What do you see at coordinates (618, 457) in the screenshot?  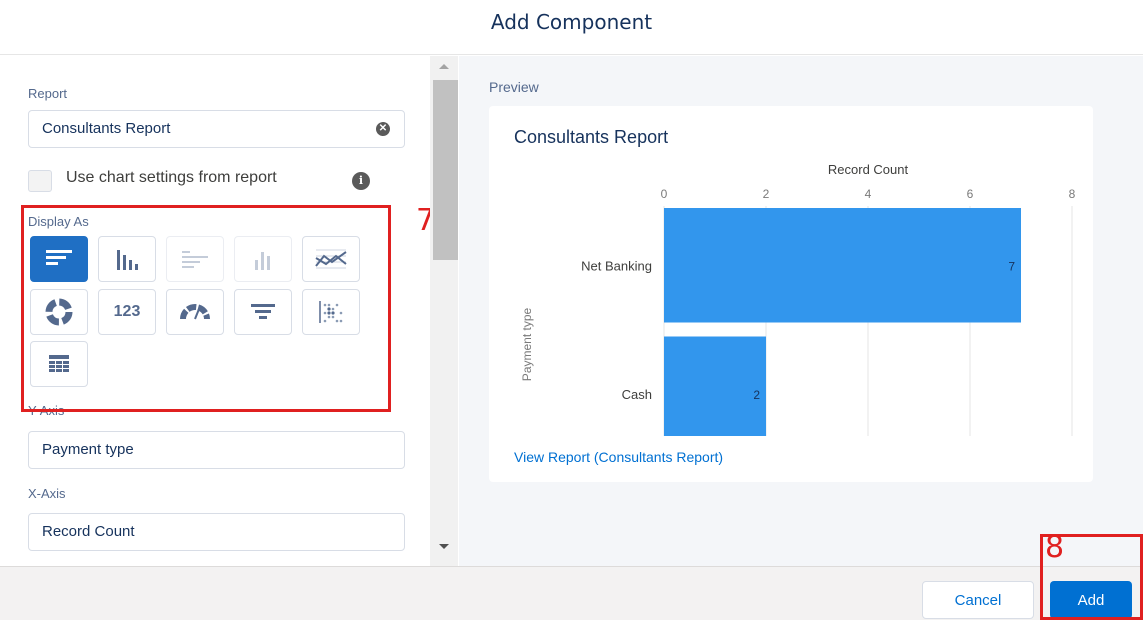 I see `view-report-link: View Report (Consultants Report)` at bounding box center [618, 457].